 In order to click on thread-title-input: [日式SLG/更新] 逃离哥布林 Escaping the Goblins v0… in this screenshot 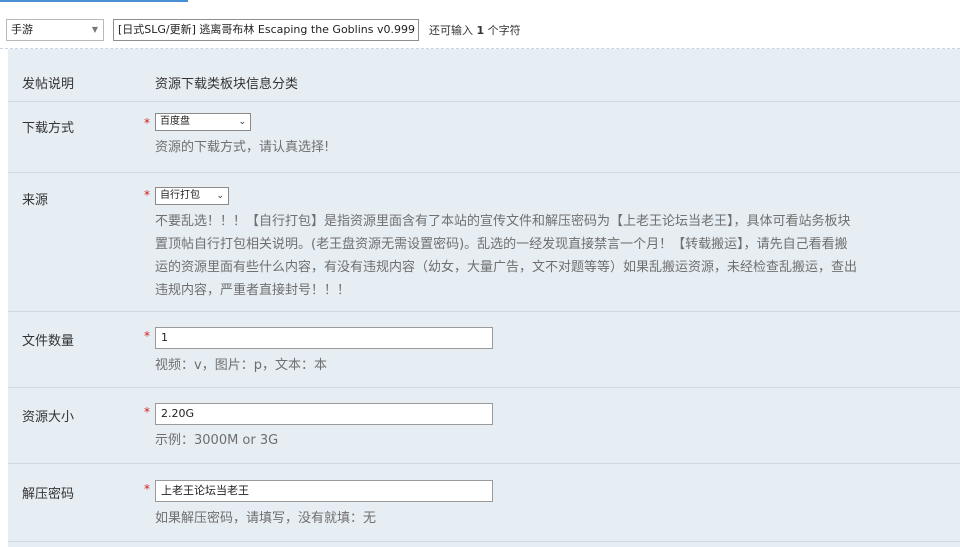, I will do `click(266, 30)`.